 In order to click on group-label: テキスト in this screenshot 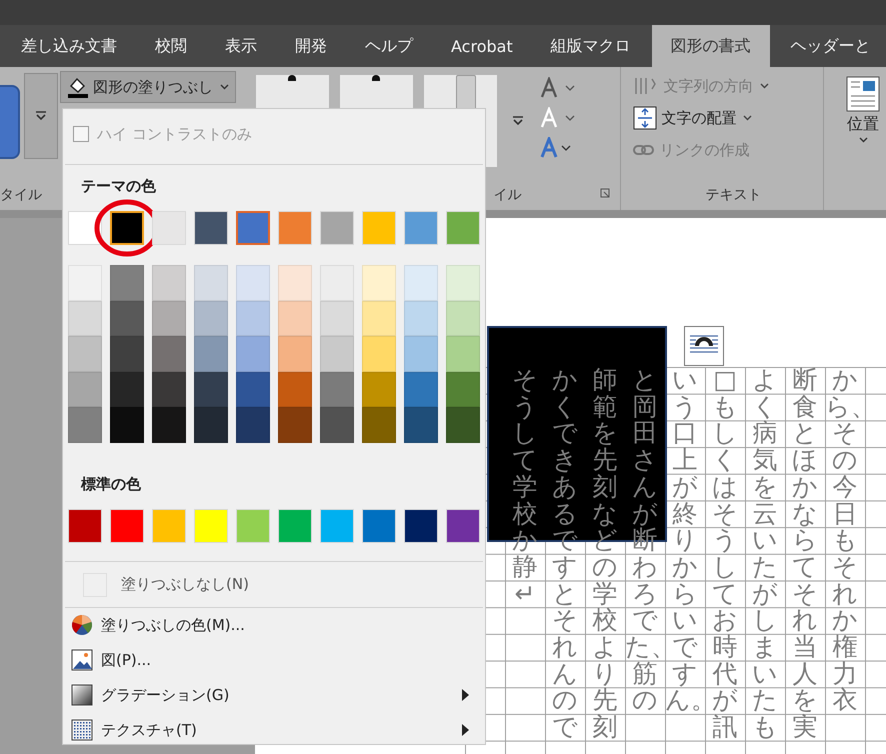, I will do `click(733, 195)`.